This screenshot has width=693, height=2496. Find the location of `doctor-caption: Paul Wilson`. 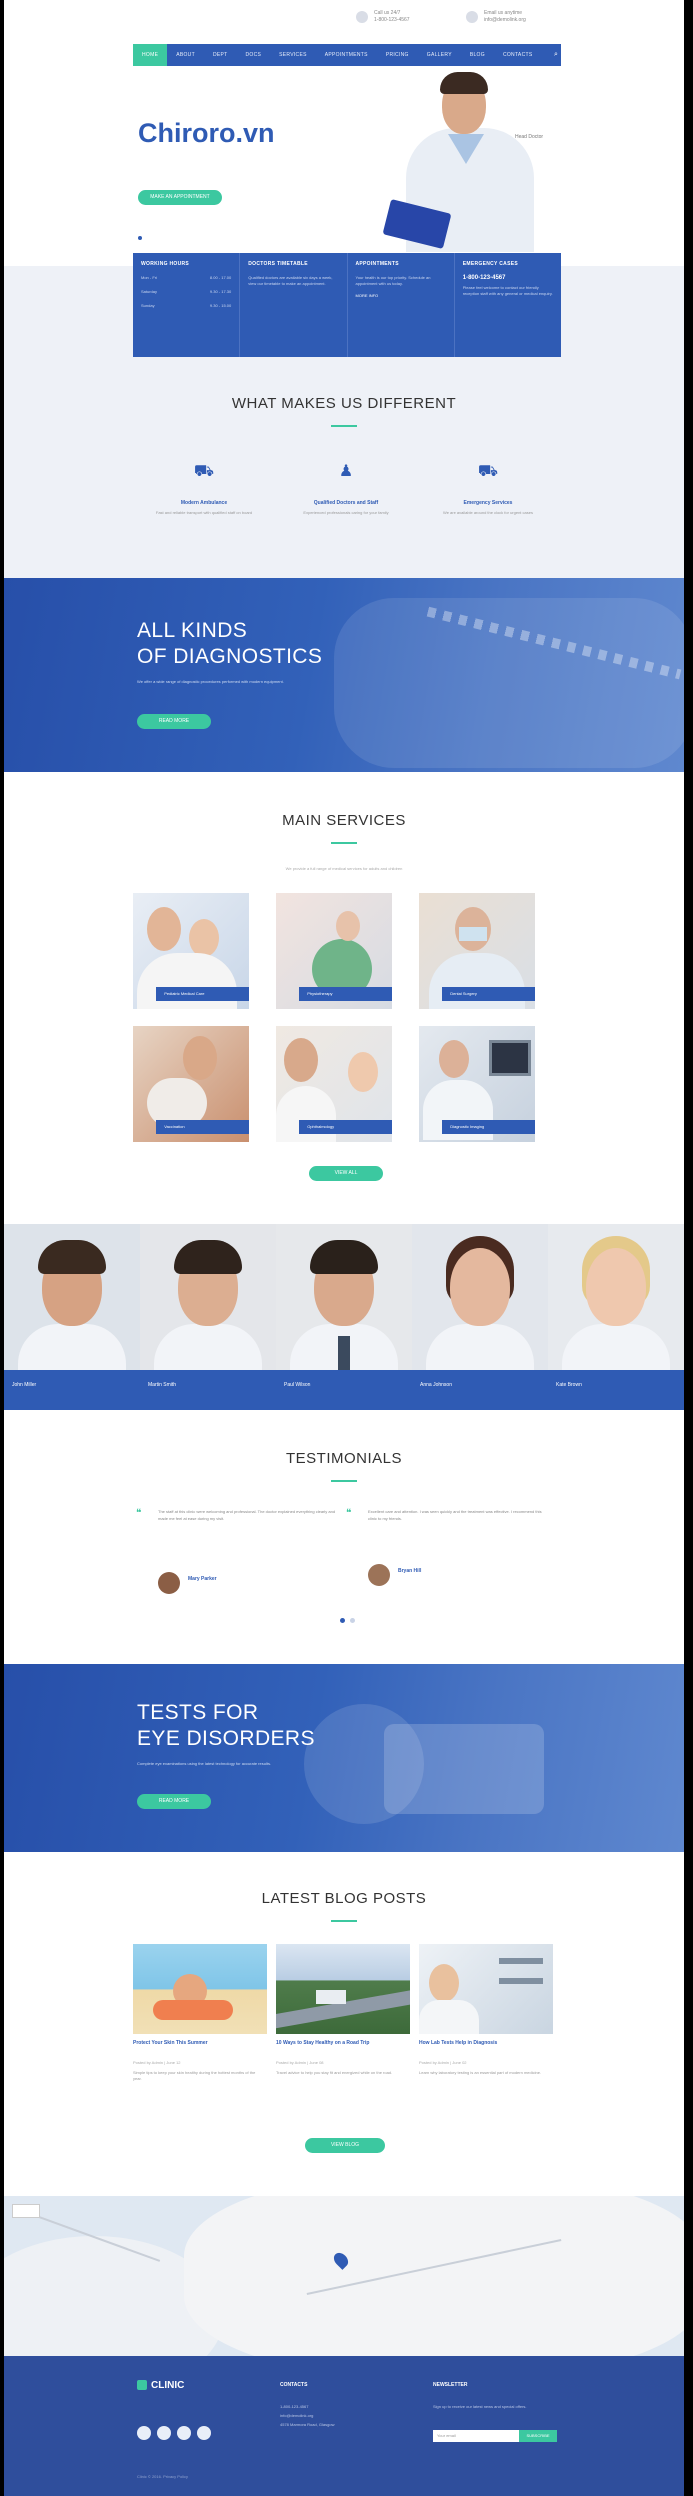

doctor-caption: Paul Wilson is located at coordinates (344, 1390).